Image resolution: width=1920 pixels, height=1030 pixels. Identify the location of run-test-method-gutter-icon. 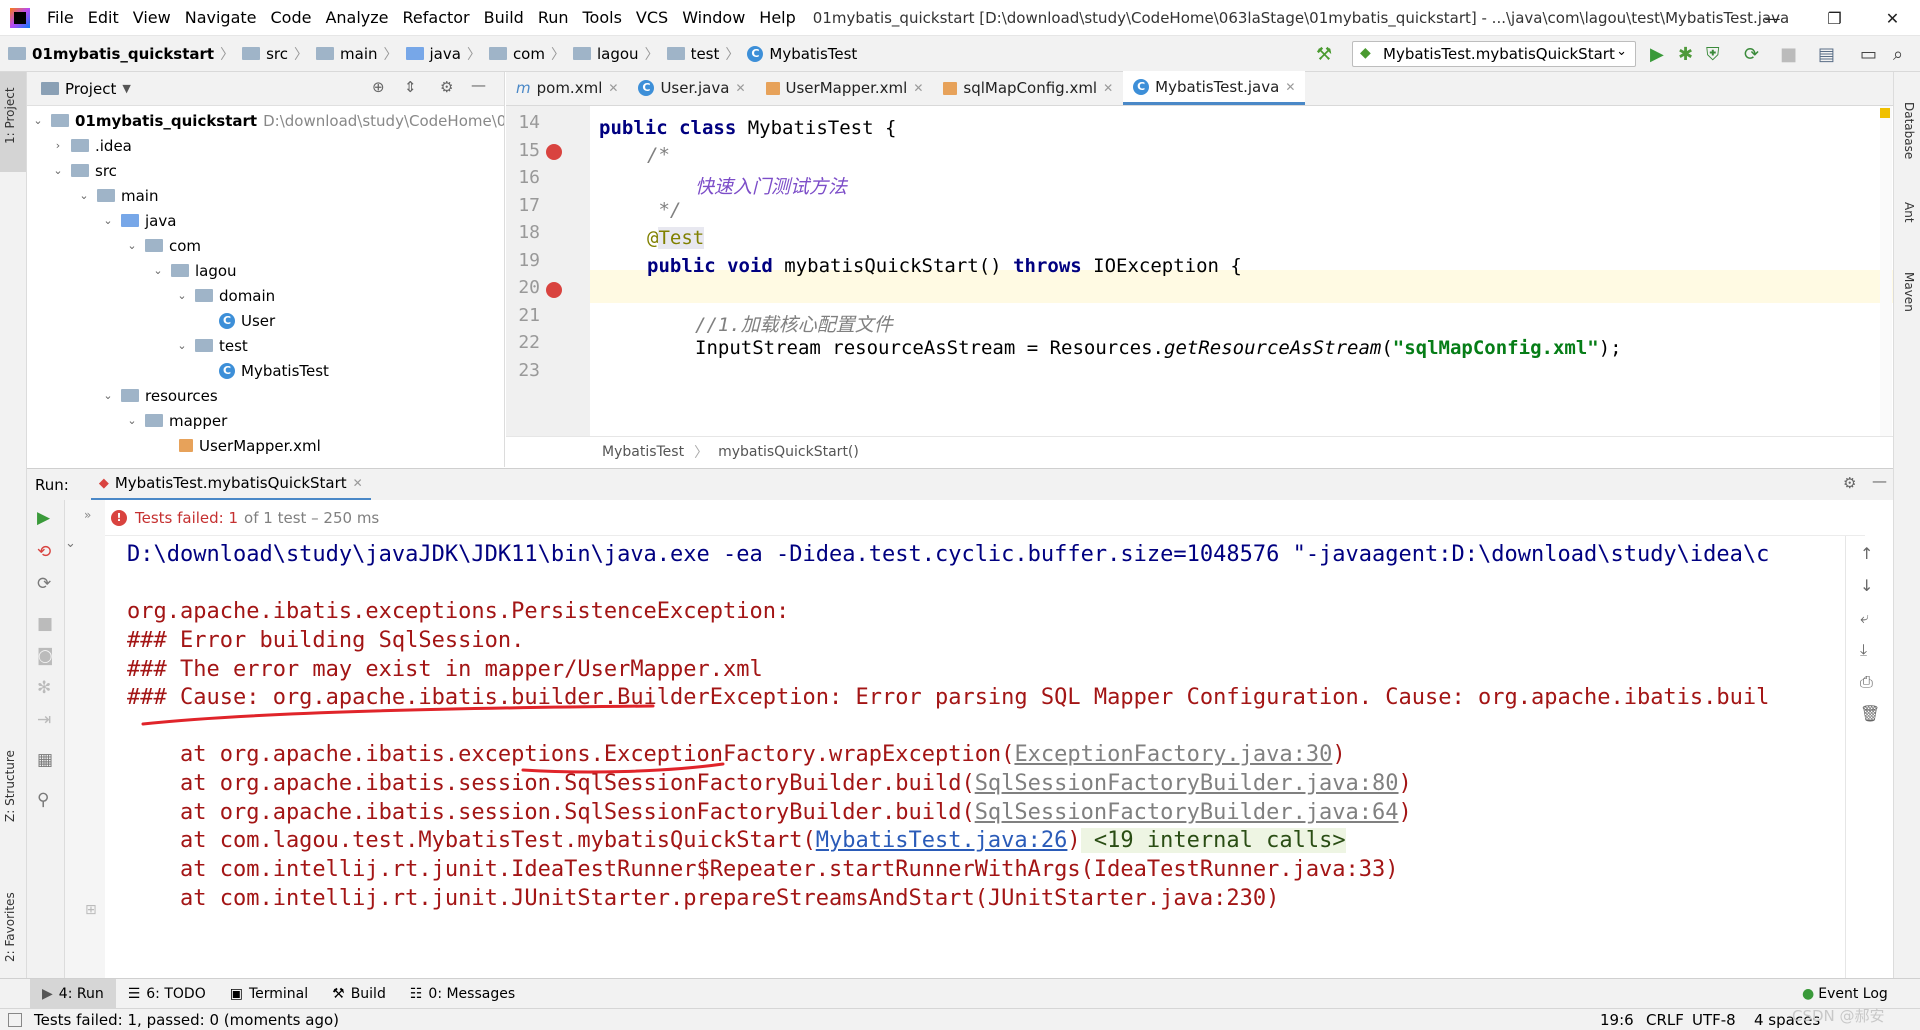
(554, 290).